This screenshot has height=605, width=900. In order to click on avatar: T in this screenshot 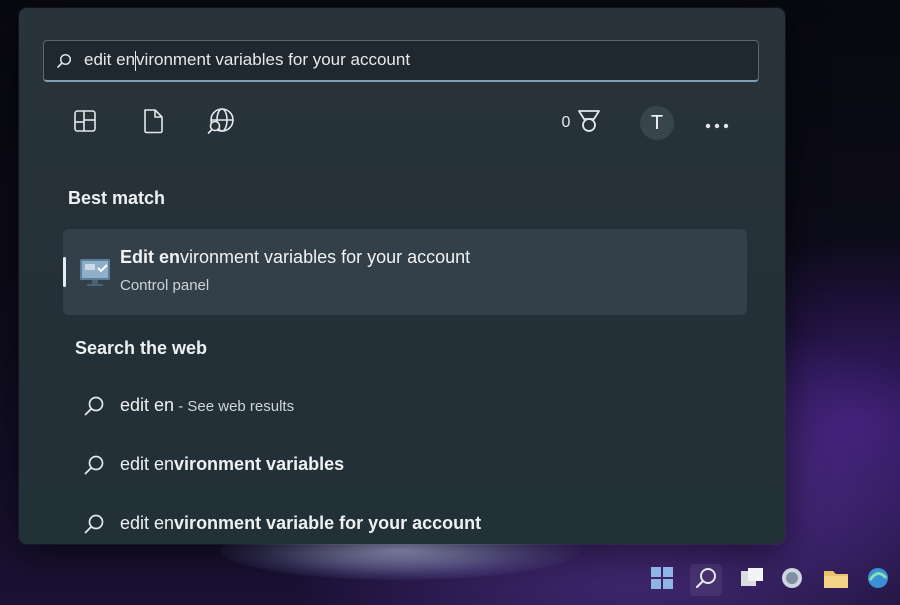, I will do `click(657, 123)`.